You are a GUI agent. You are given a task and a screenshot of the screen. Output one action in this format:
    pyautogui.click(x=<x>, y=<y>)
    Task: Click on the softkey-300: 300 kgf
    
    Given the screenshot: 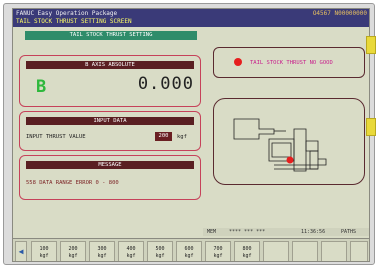 What is the action you would take?
    pyautogui.click(x=102, y=251)
    